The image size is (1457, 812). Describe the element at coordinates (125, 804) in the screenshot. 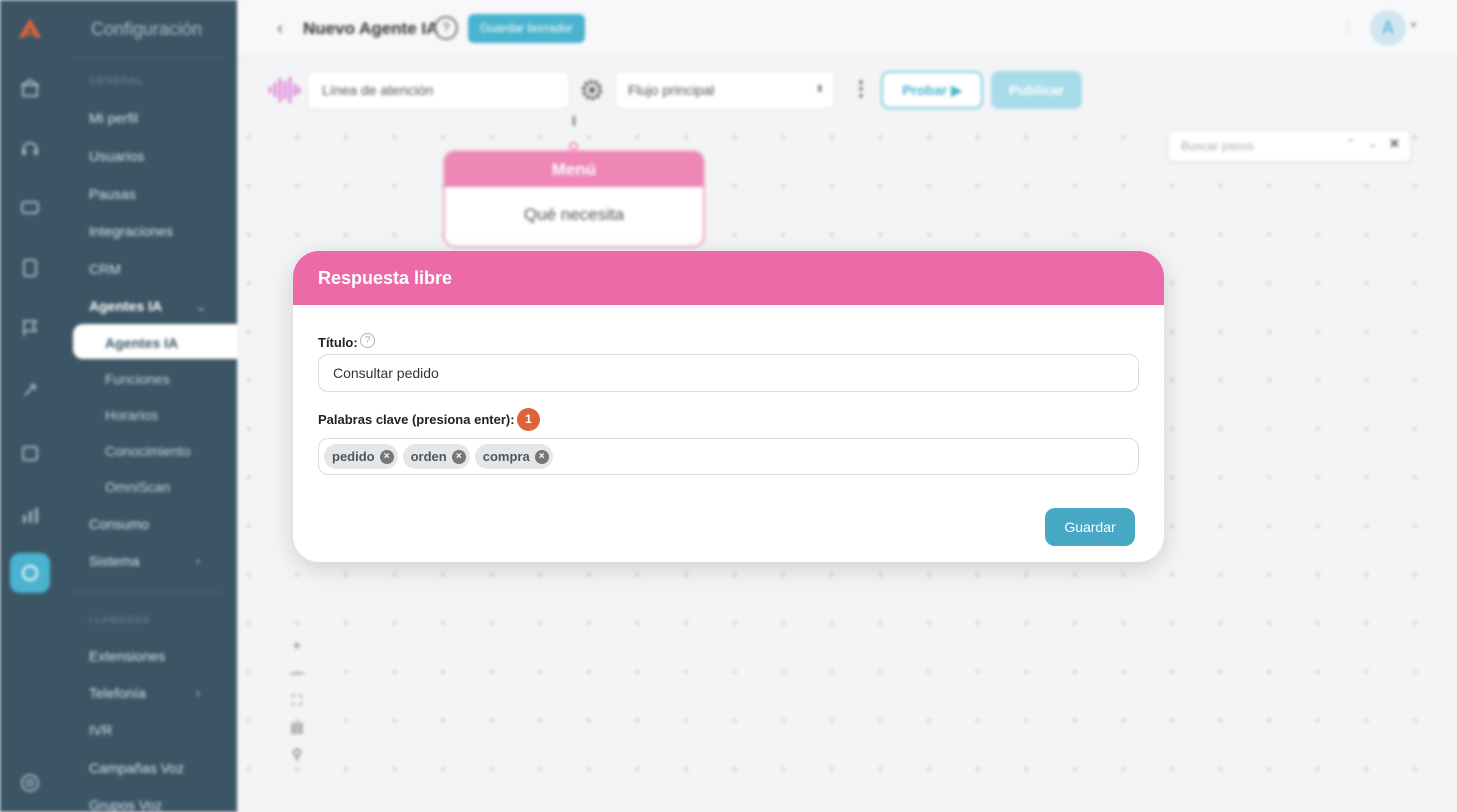

I see `sidebar-item-grupos-voz: Grupos Voz` at that location.